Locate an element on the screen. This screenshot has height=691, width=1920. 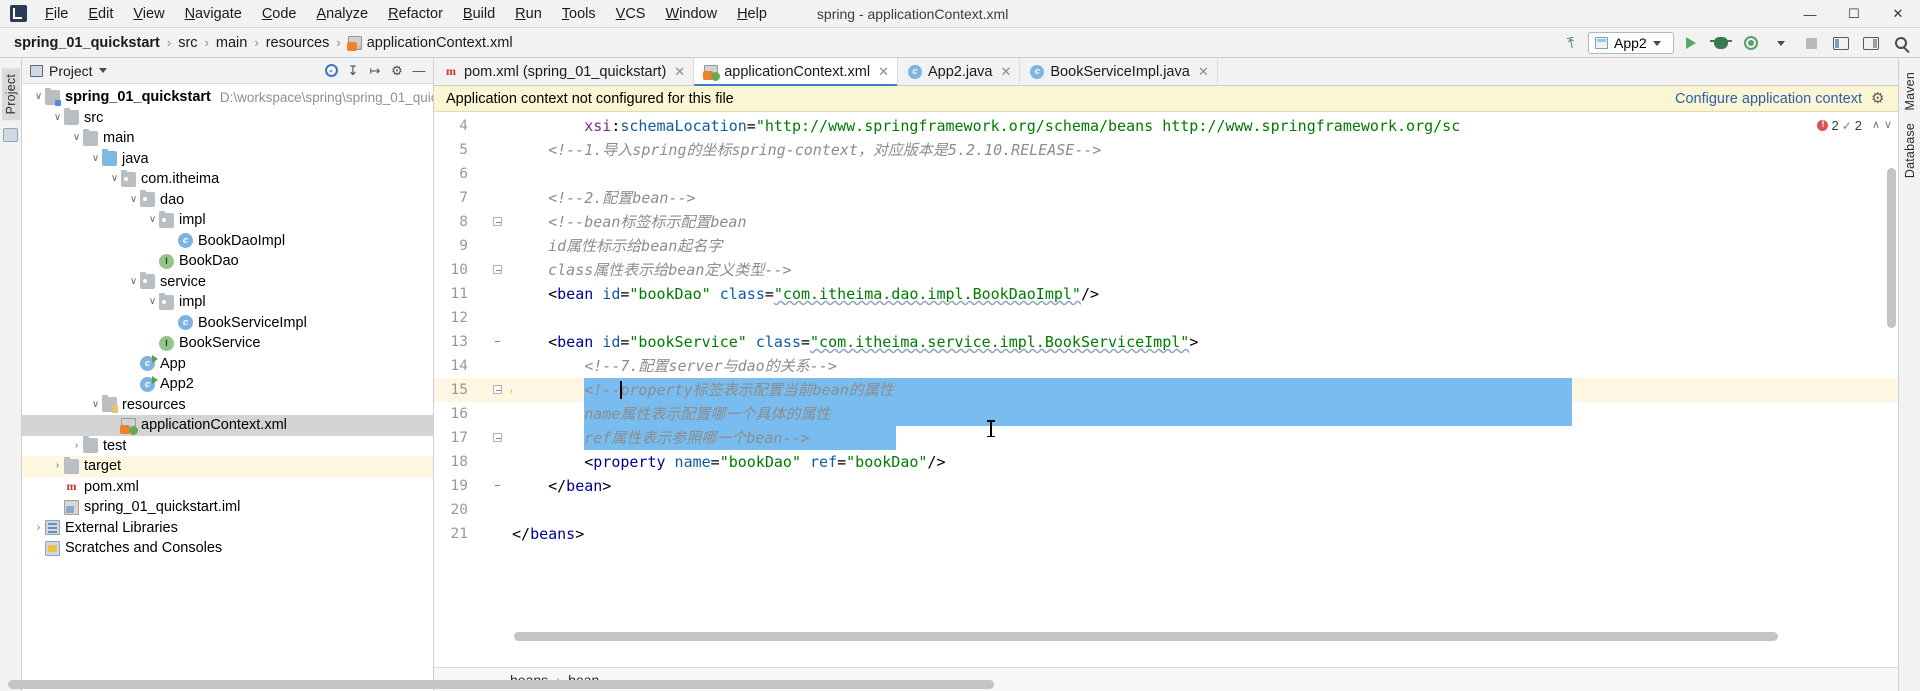
menu-refactor: Refactor is located at coordinates (415, 14).